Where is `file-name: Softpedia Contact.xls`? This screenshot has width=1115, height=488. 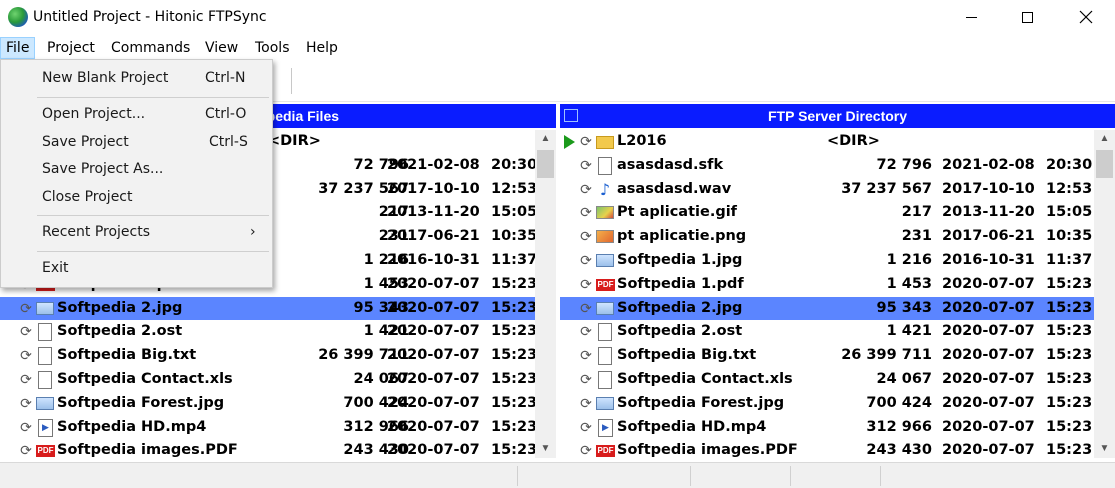
file-name: Softpedia Contact.xls is located at coordinates (705, 378).